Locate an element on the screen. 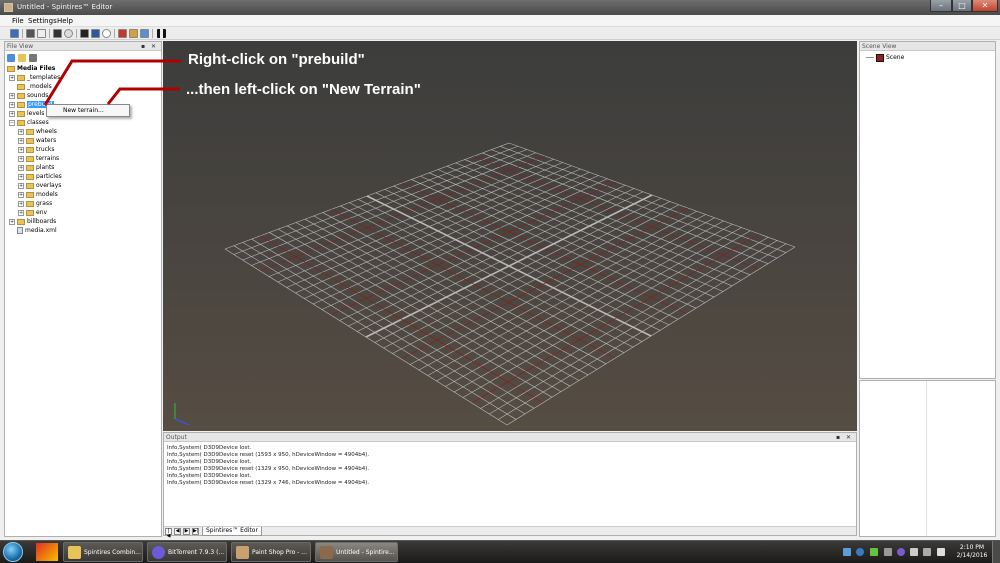  taskbar-clock: 2:10 PM 2/14/2016 is located at coordinates (972, 552).